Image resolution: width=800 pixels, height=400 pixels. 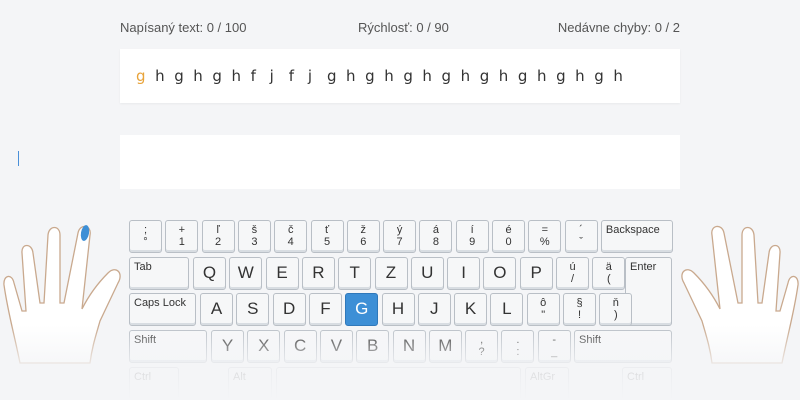 I want to click on key-,: ,?, so click(x=482, y=346).